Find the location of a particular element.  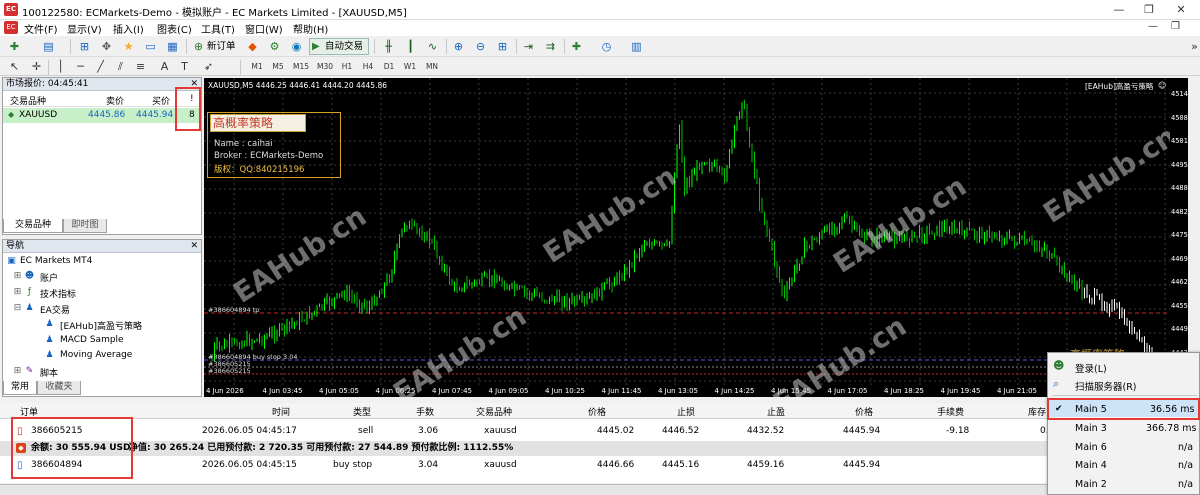

indicators-icon: ✚ is located at coordinates (576, 46).